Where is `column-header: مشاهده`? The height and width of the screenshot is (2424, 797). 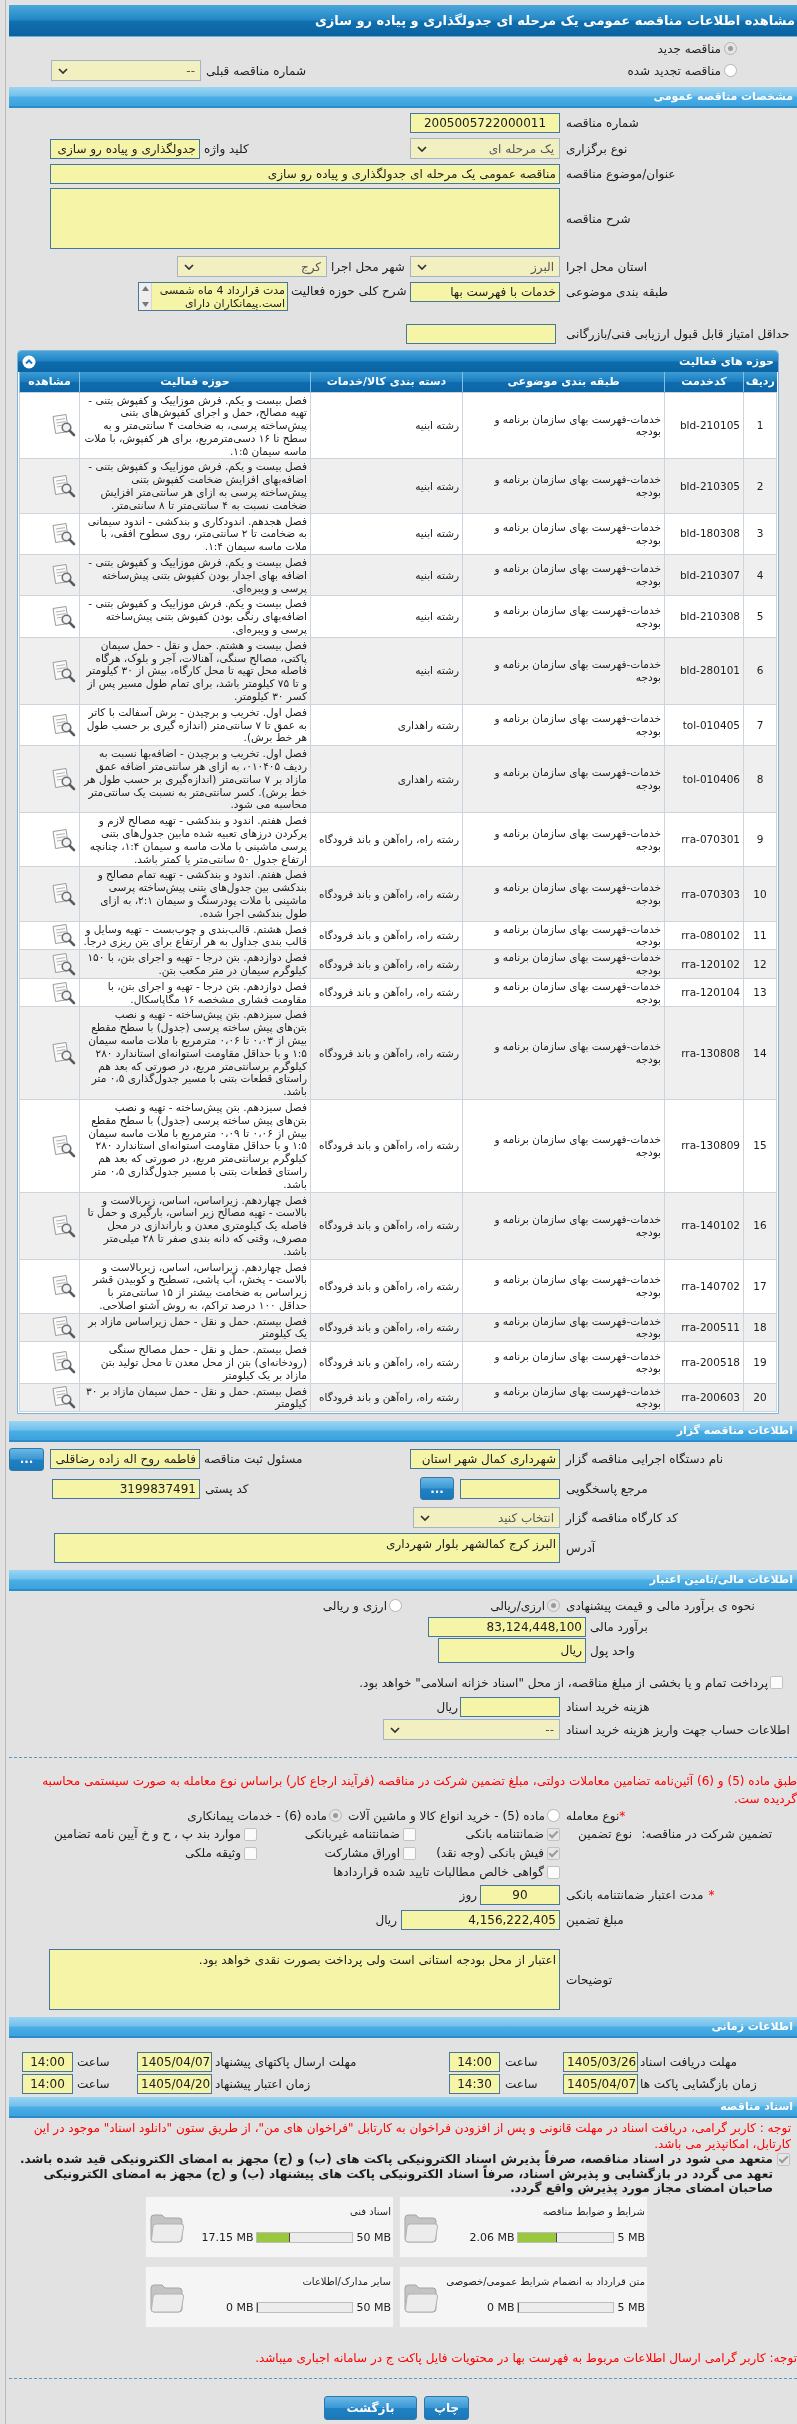 column-header: مشاهده is located at coordinates (49, 382).